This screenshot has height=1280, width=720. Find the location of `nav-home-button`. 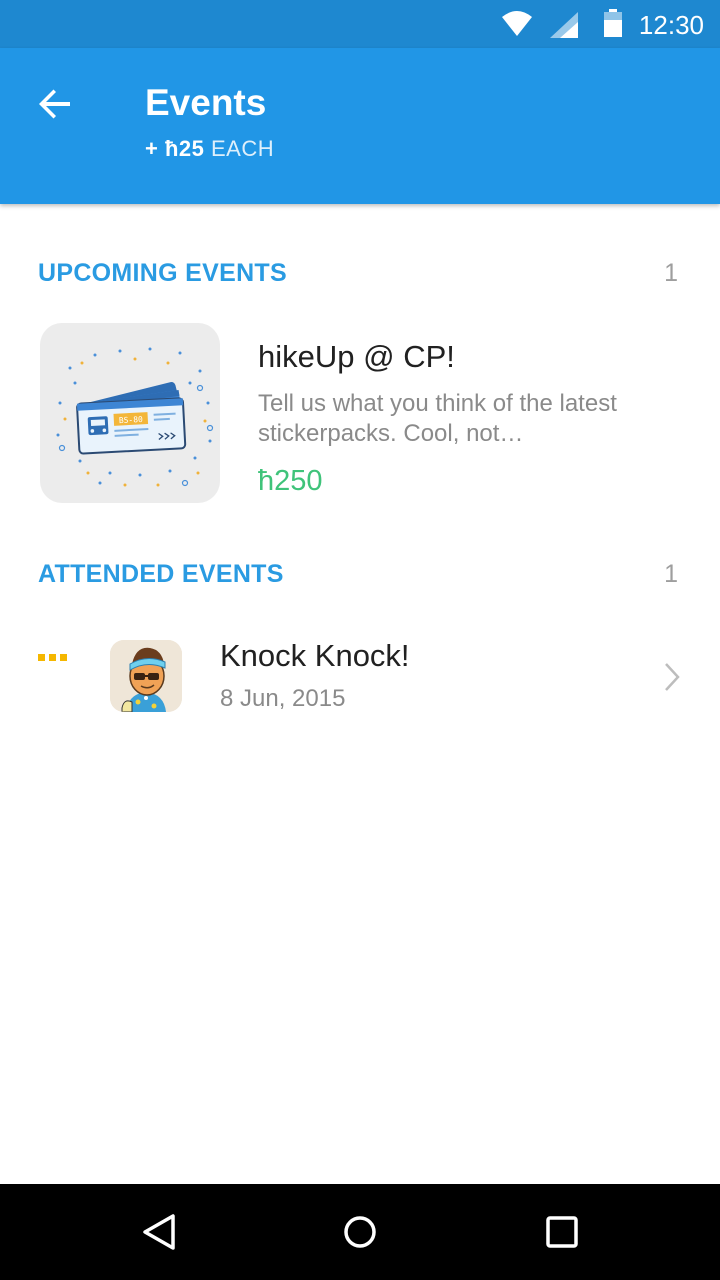

nav-home-button is located at coordinates (360, 1232).